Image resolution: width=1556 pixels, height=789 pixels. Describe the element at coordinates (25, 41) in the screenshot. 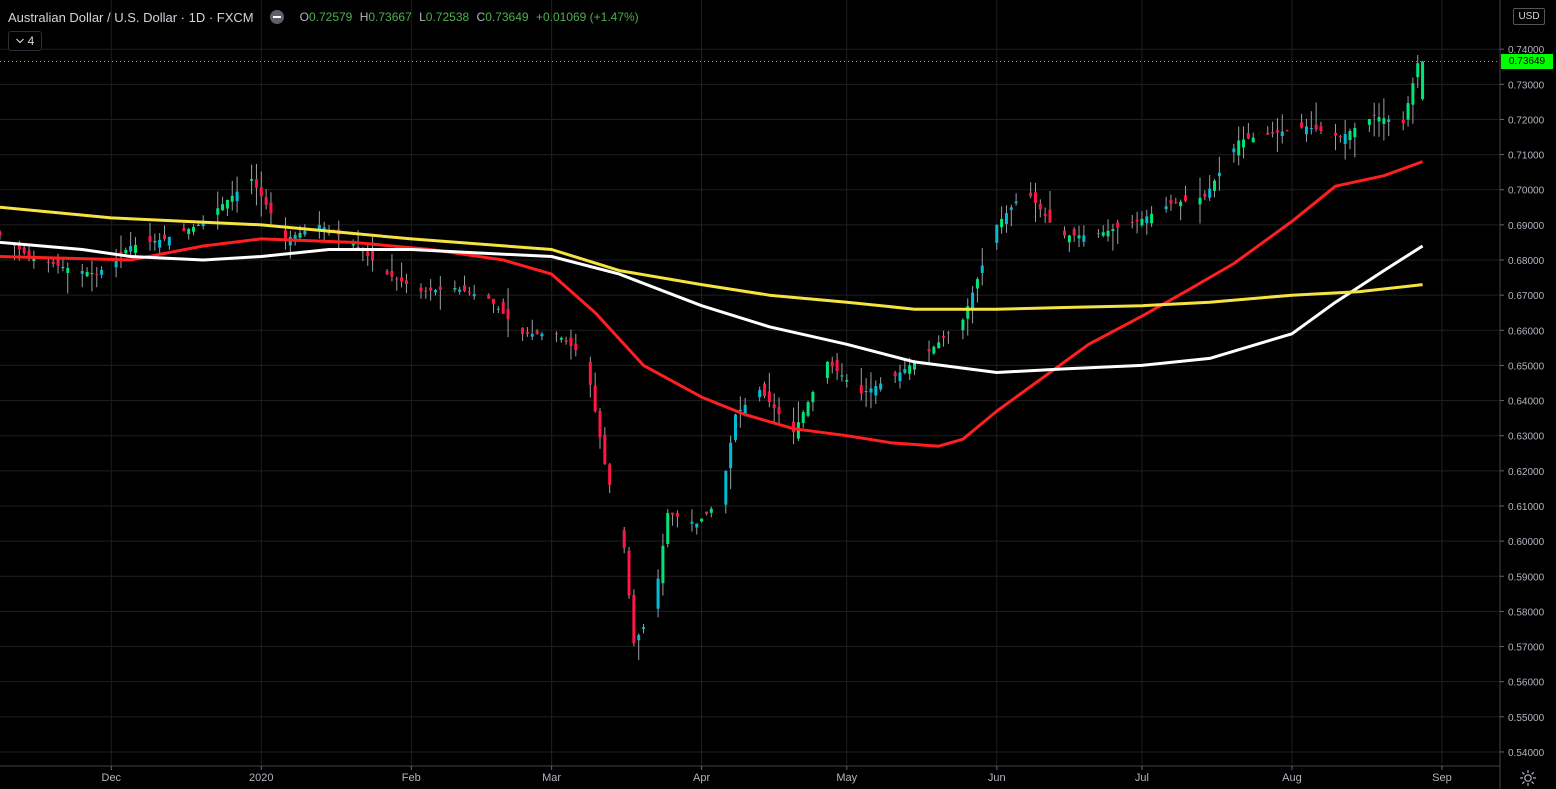

I see `indicators-collapse-button: 4` at that location.